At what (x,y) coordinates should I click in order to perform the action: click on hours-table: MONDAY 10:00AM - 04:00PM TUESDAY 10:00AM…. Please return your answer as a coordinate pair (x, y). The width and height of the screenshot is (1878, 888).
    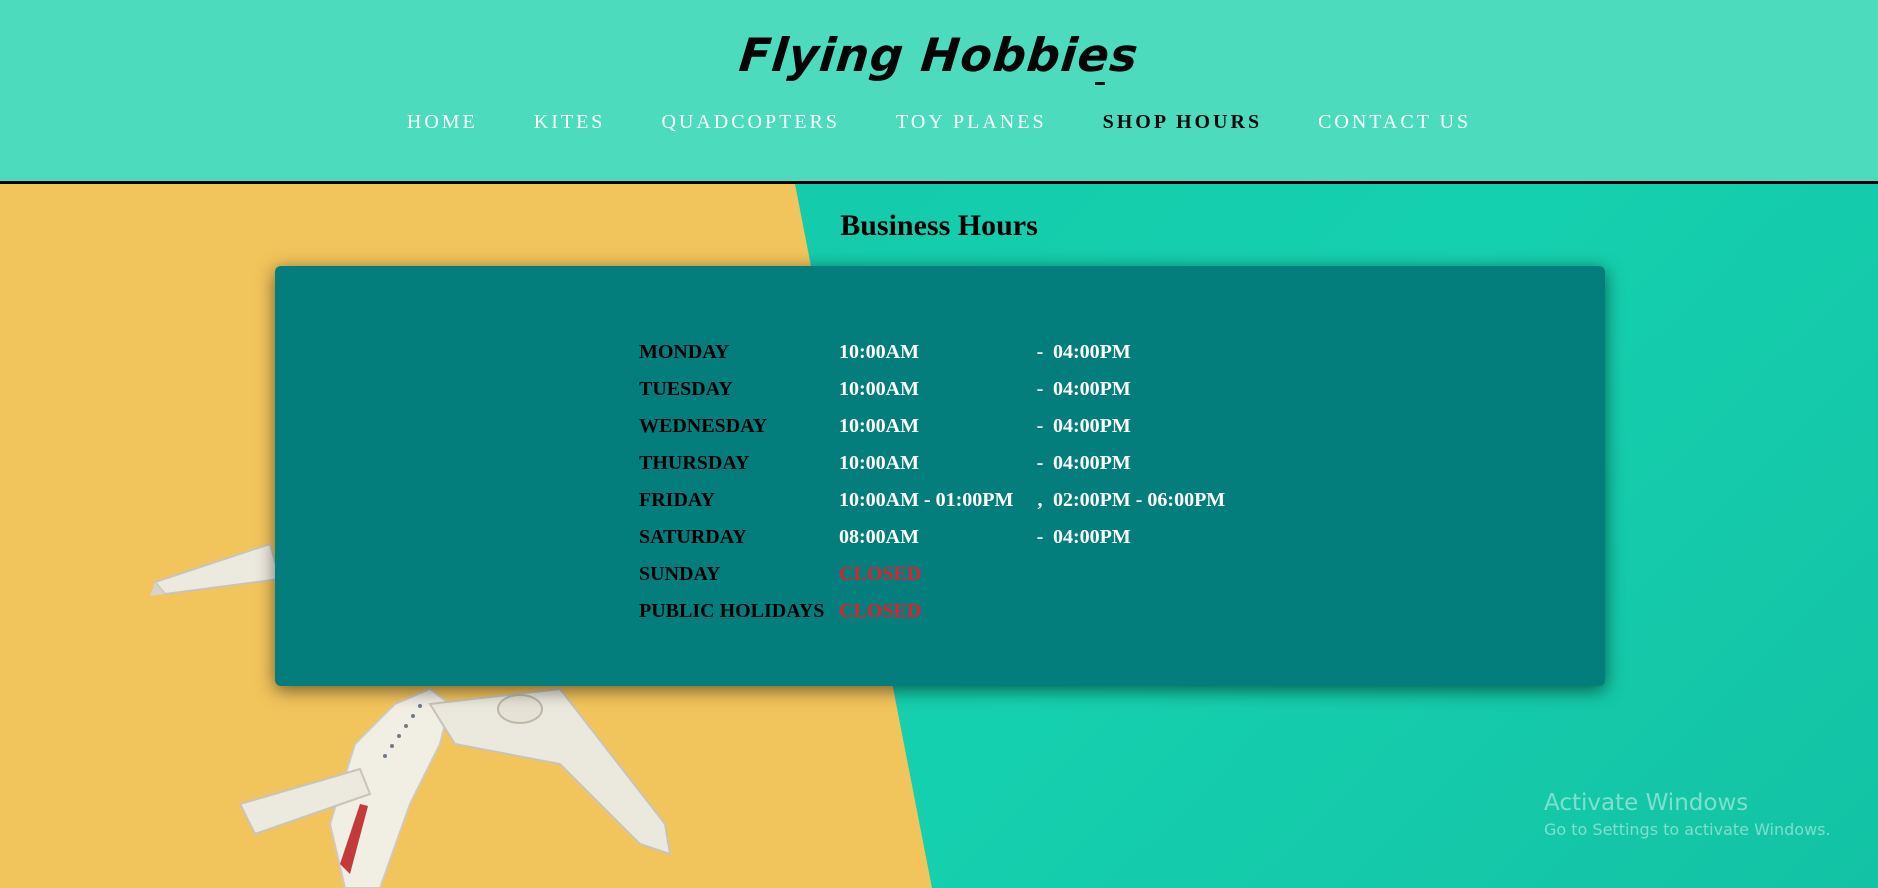
    Looking at the image, I should click on (932, 482).